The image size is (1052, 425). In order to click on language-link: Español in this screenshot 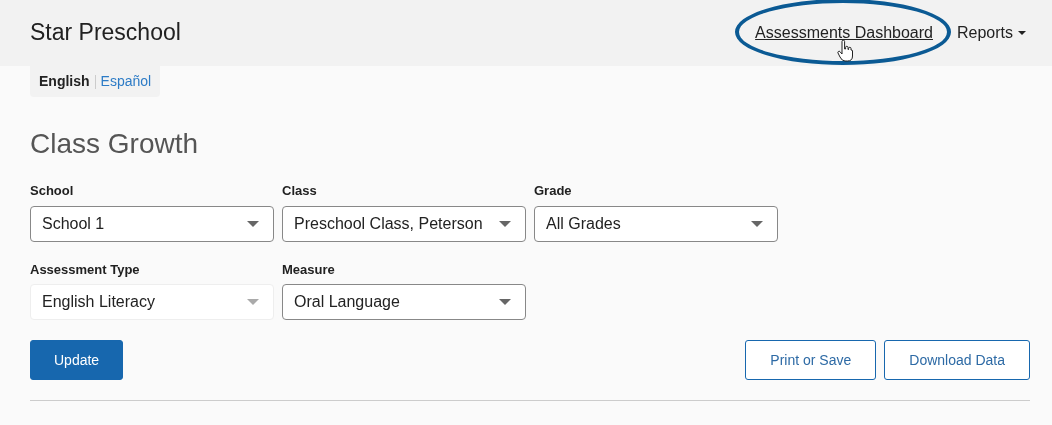, I will do `click(126, 81)`.